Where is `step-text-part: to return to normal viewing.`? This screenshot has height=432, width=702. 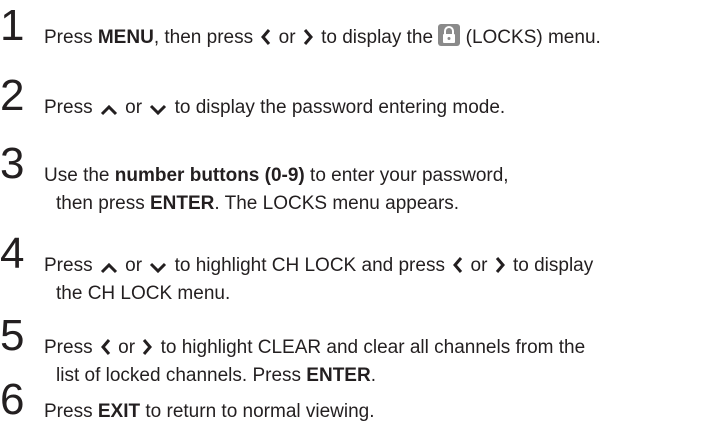 step-text-part: to return to normal viewing. is located at coordinates (257, 411).